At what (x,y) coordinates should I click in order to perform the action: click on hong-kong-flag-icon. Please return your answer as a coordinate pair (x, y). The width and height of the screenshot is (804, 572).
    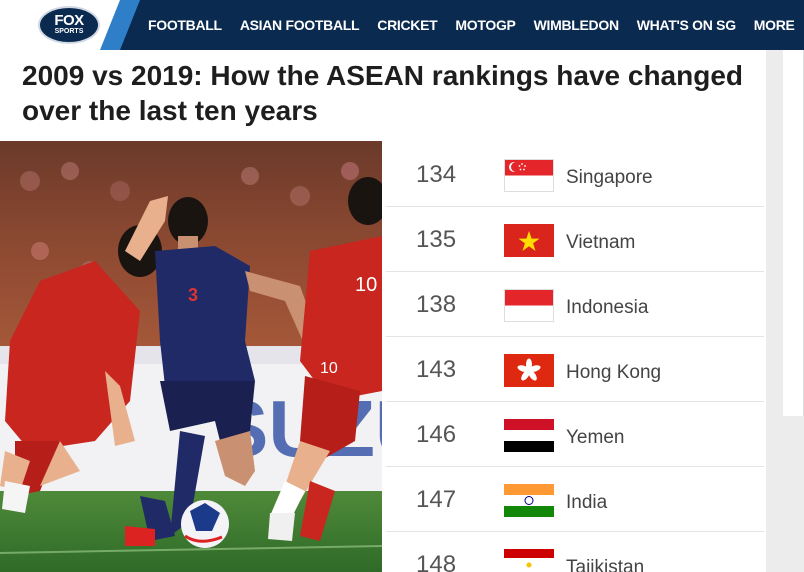
    Looking at the image, I should click on (529, 370).